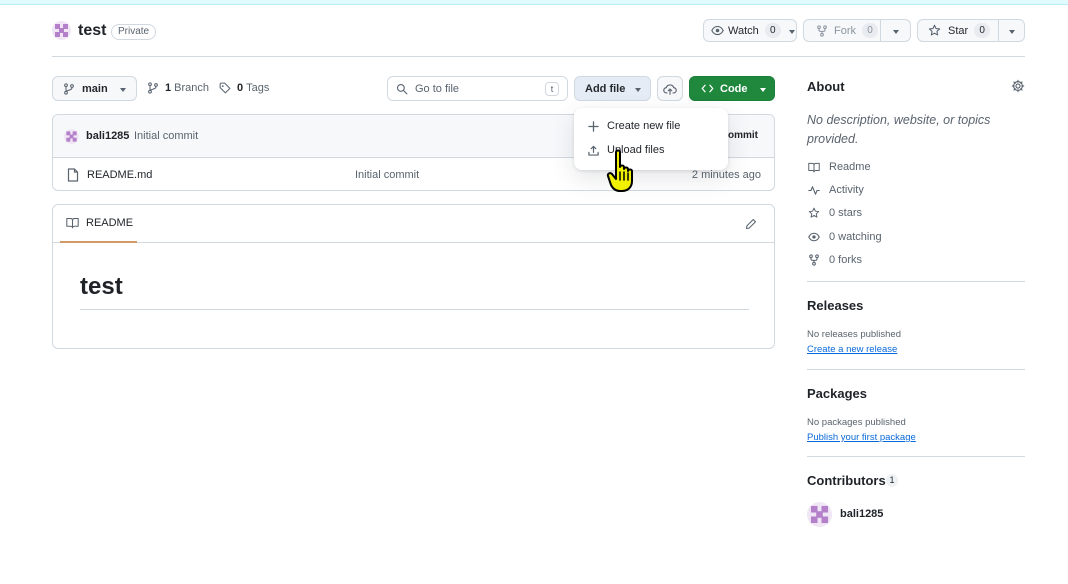 Image resolution: width=1068 pixels, height=584 pixels. Describe the element at coordinates (191, 88) in the screenshot. I see `branches-label: Branch` at that location.